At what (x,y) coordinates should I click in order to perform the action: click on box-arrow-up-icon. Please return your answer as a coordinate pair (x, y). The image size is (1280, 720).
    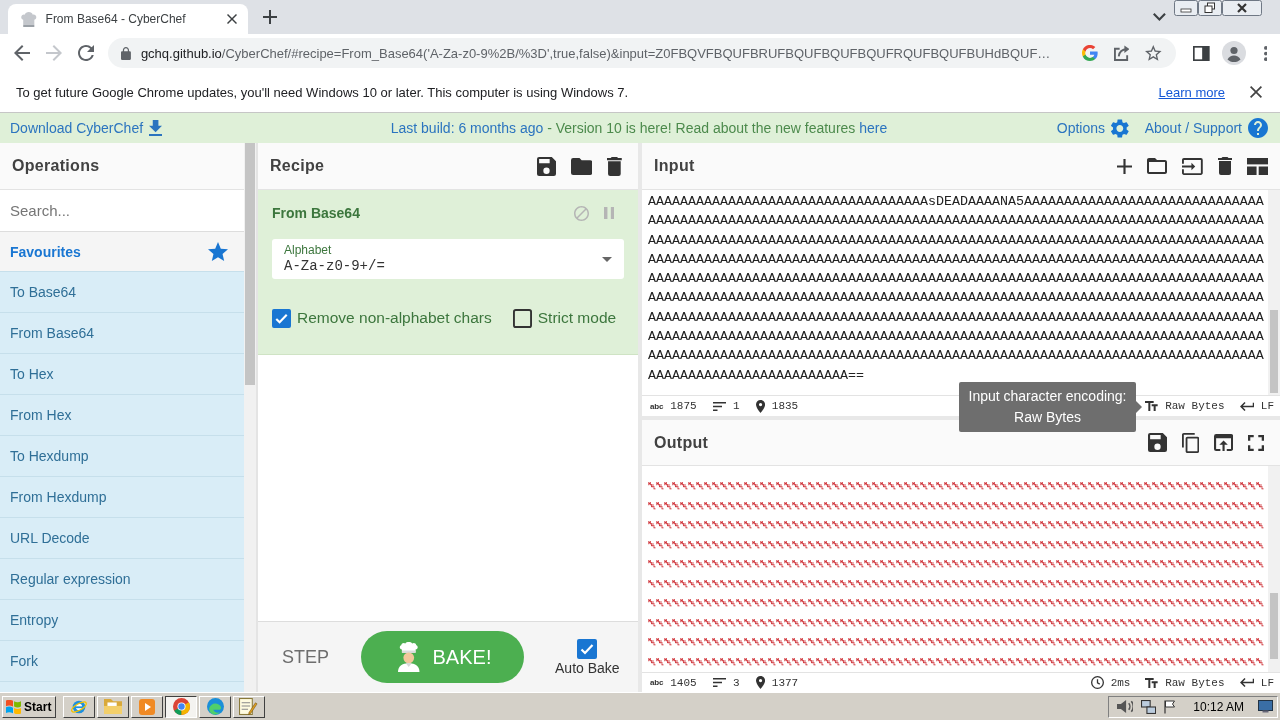
    Looking at the image, I should click on (1223, 442).